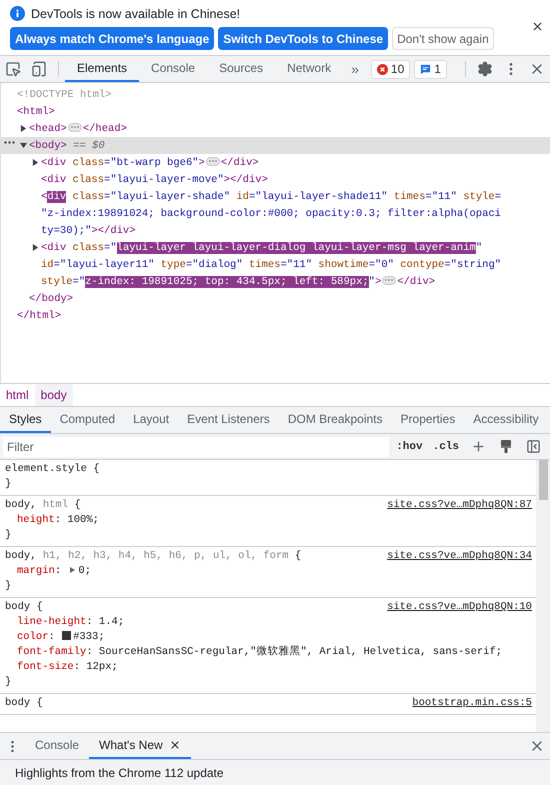 Image resolution: width=550 pixels, height=785 pixels. Describe the element at coordinates (428, 420) in the screenshot. I see `sidebar-tab: Properties` at that location.